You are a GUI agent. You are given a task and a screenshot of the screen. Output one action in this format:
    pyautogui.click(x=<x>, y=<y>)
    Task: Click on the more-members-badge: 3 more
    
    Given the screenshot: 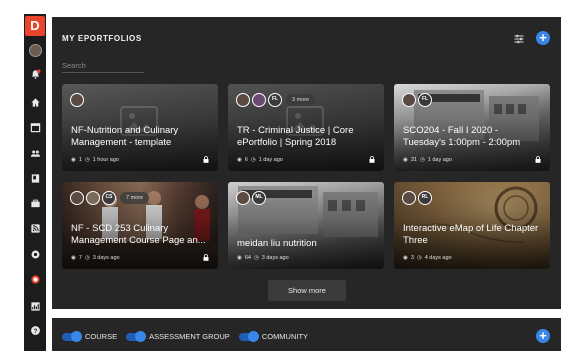 What is the action you would take?
    pyautogui.click(x=301, y=100)
    